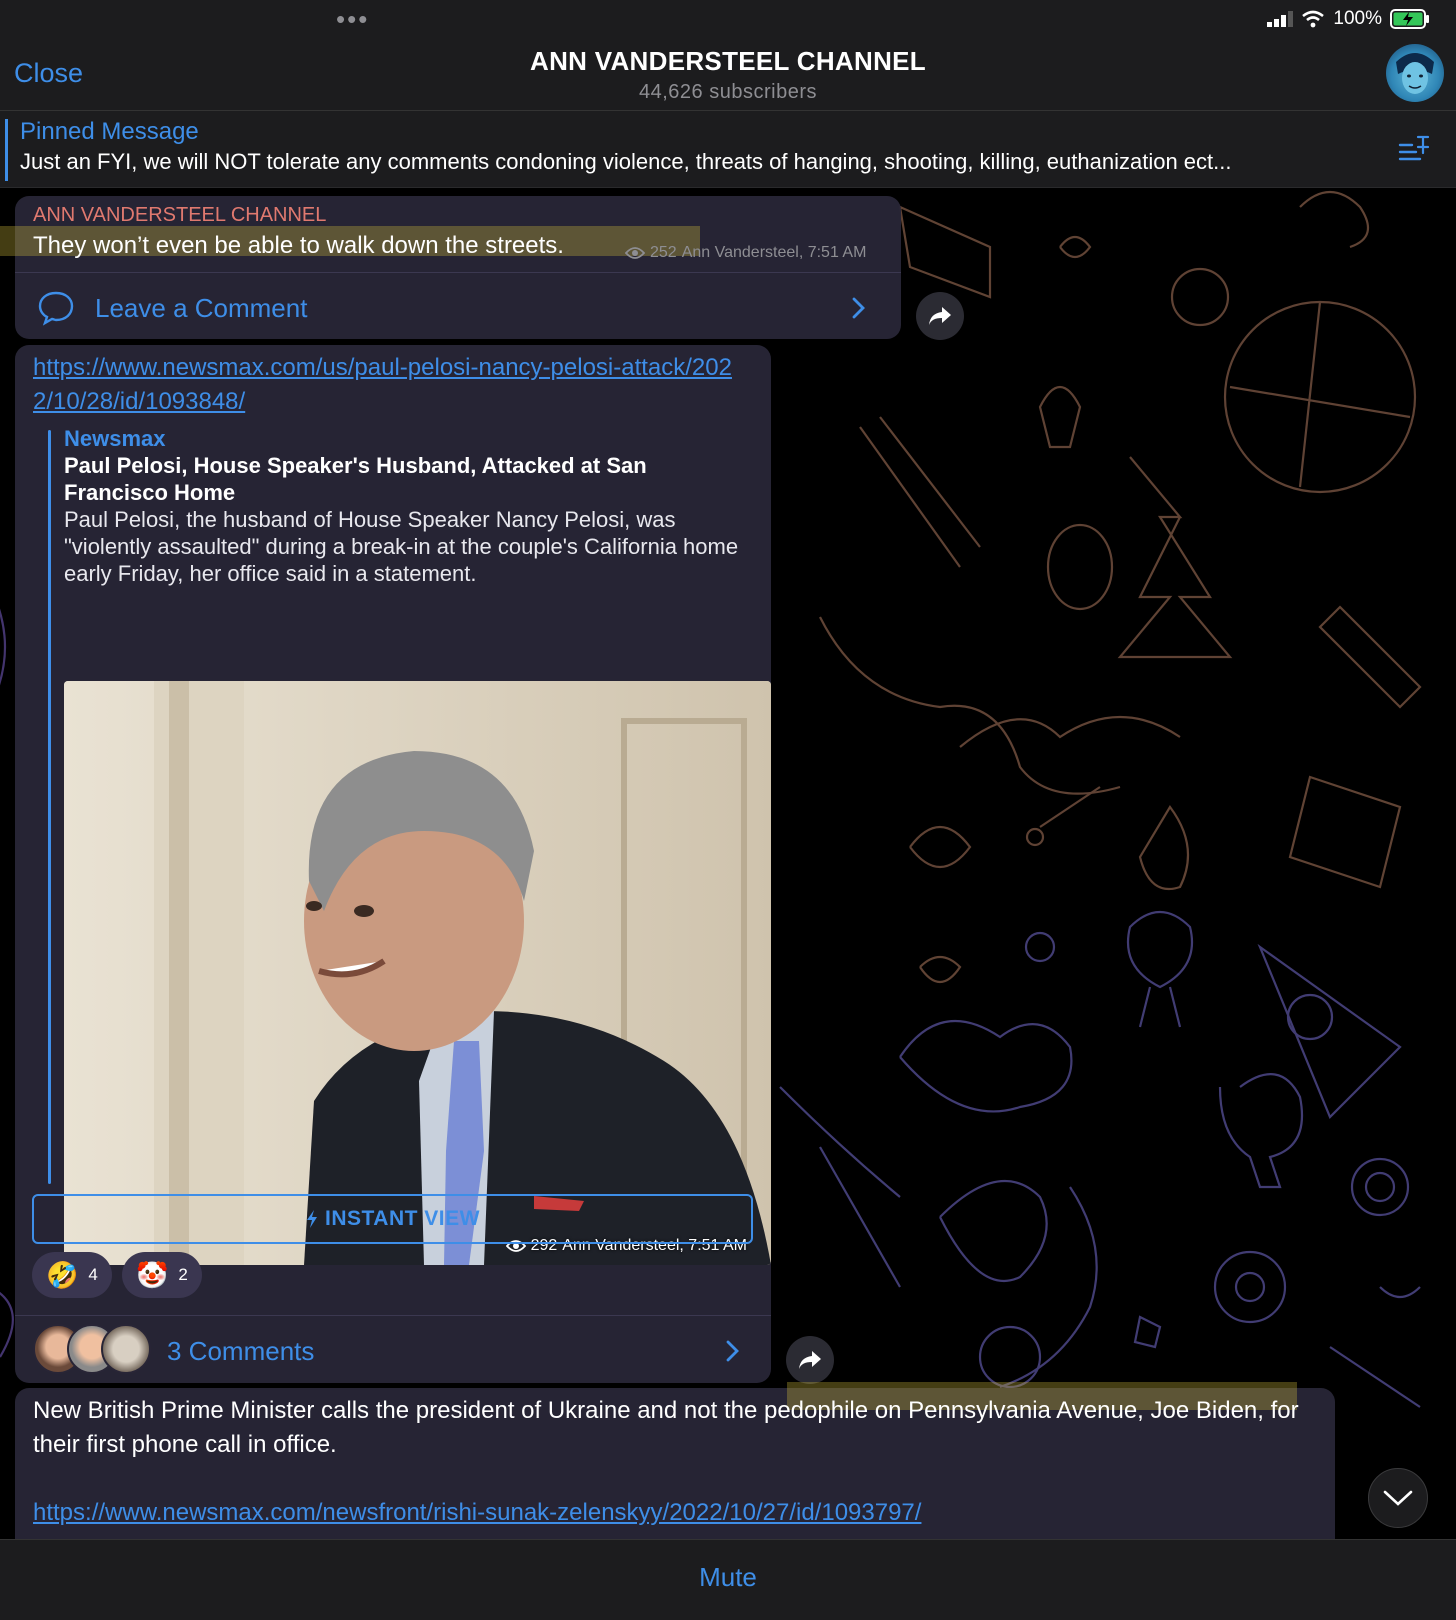 The height and width of the screenshot is (1620, 1456). Describe the element at coordinates (179, 215) in the screenshot. I see `message-author: ANN VANDERSTEEL CHANNEL` at that location.